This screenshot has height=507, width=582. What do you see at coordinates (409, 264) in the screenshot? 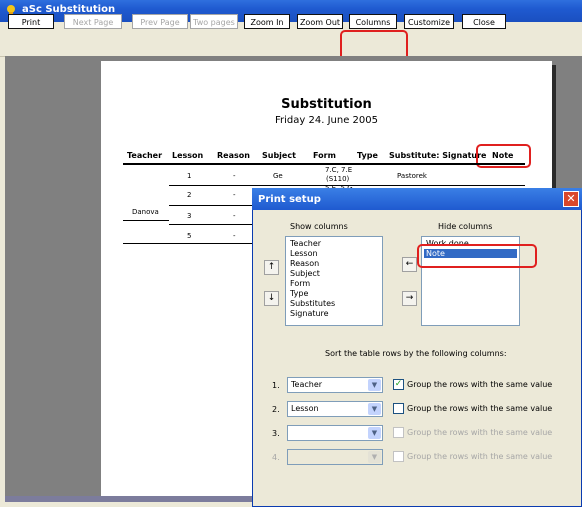
I see `left-arrow-icon: ←` at bounding box center [409, 264].